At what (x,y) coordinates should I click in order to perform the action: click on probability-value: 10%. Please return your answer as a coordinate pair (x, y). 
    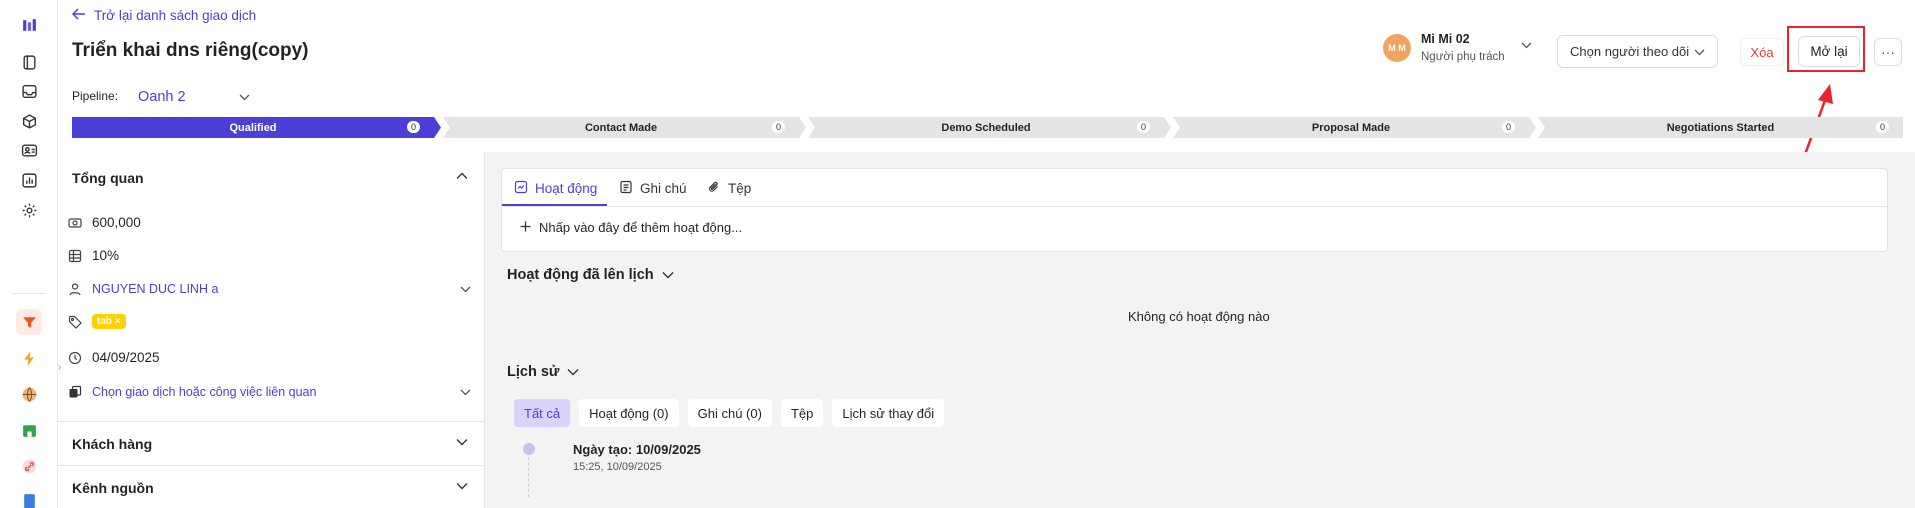
    Looking at the image, I should click on (106, 255).